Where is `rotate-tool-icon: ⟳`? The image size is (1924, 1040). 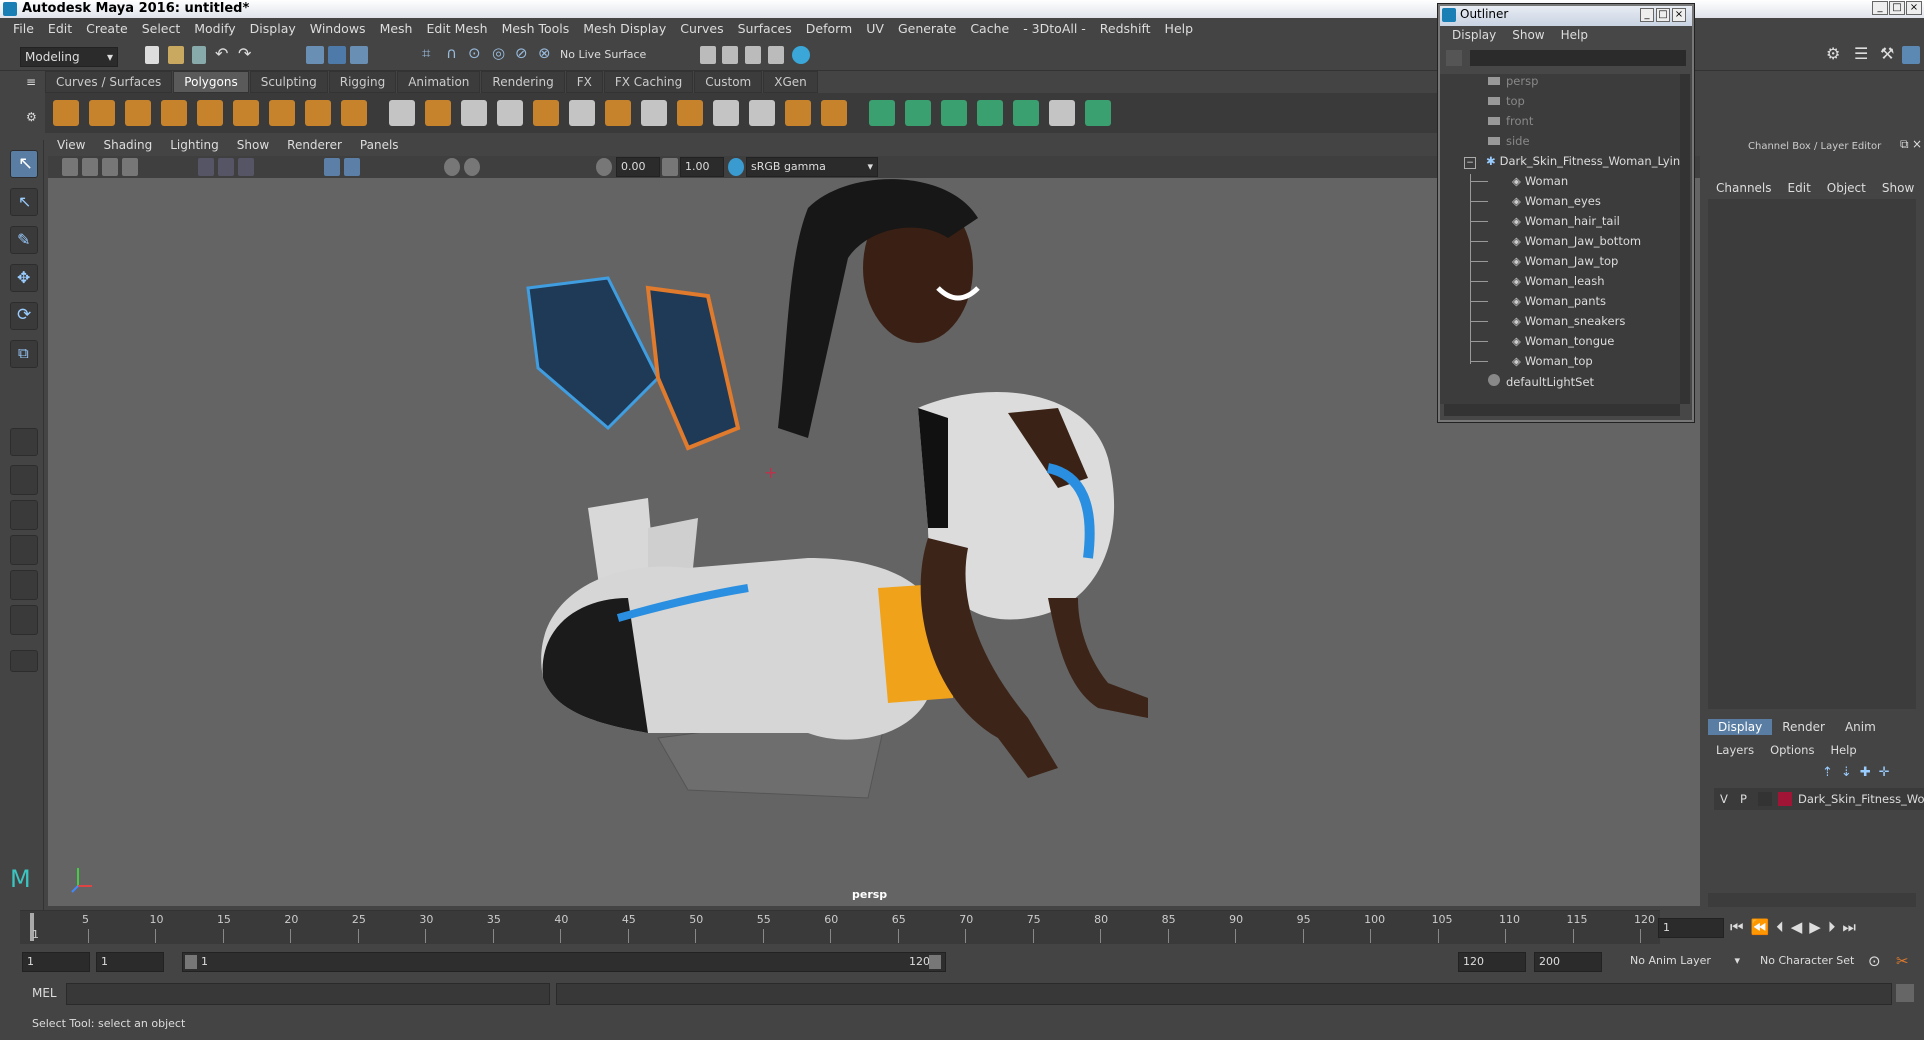
rotate-tool-icon: ⟳ is located at coordinates (24, 316).